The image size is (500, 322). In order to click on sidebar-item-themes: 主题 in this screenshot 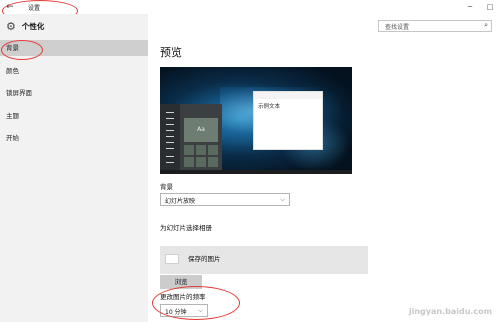, I will do `click(74, 116)`.